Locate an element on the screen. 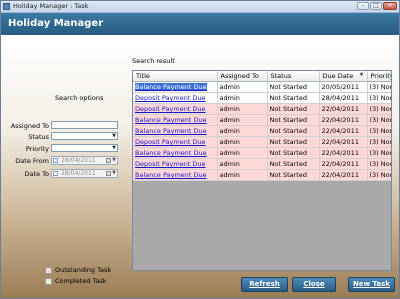 The image size is (400, 299). refresh-button: Refresh is located at coordinates (264, 284).